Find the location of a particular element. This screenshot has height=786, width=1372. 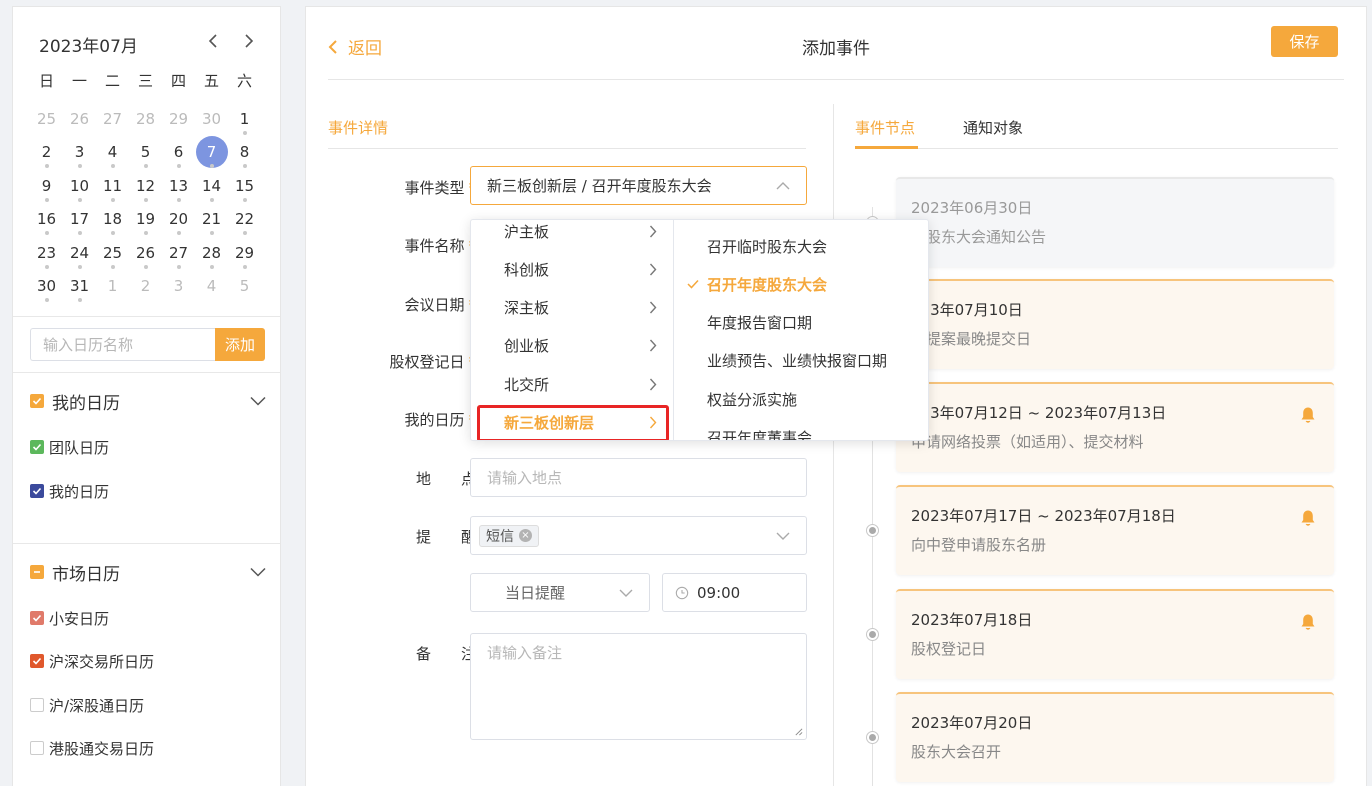

cascader-option: 新三板创新层 is located at coordinates (572, 423).